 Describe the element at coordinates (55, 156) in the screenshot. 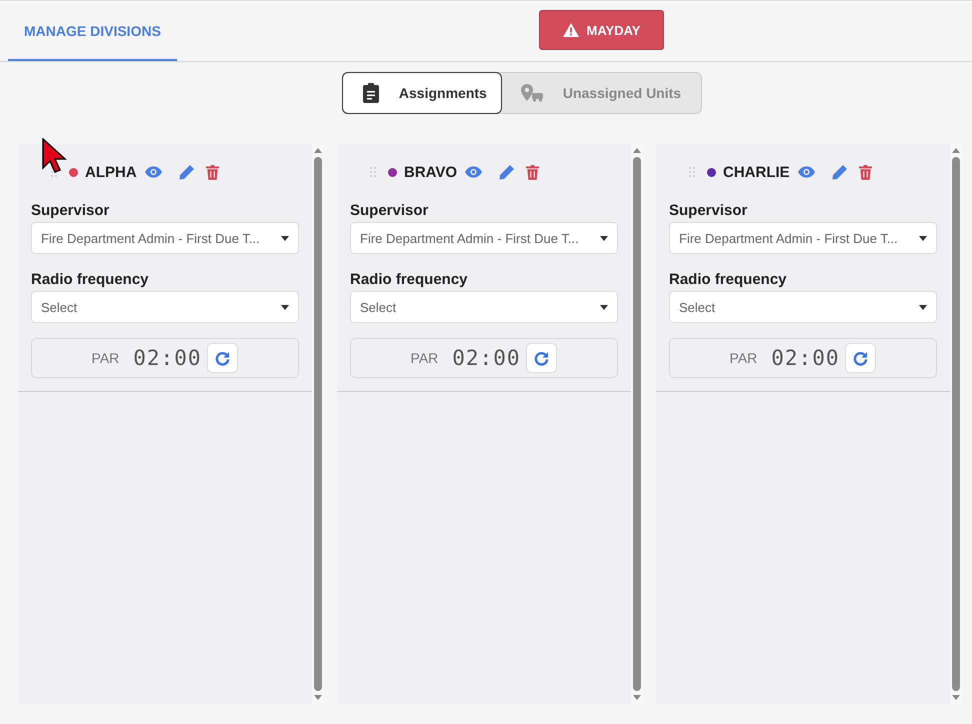

I see `mouse-cursor-icon` at that location.